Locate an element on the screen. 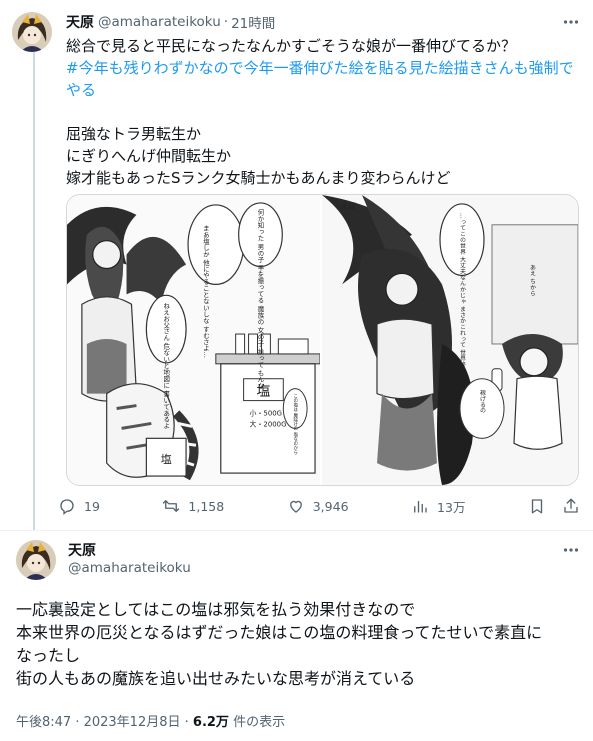 The width and height of the screenshot is (593, 741). hashtag-link: やる is located at coordinates (323, 90).